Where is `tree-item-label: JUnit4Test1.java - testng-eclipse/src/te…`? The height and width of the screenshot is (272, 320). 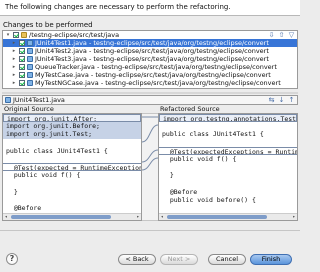
tree-item-label: JUnit4Test1.java - testng-eclipse/src/te… is located at coordinates (152, 43).